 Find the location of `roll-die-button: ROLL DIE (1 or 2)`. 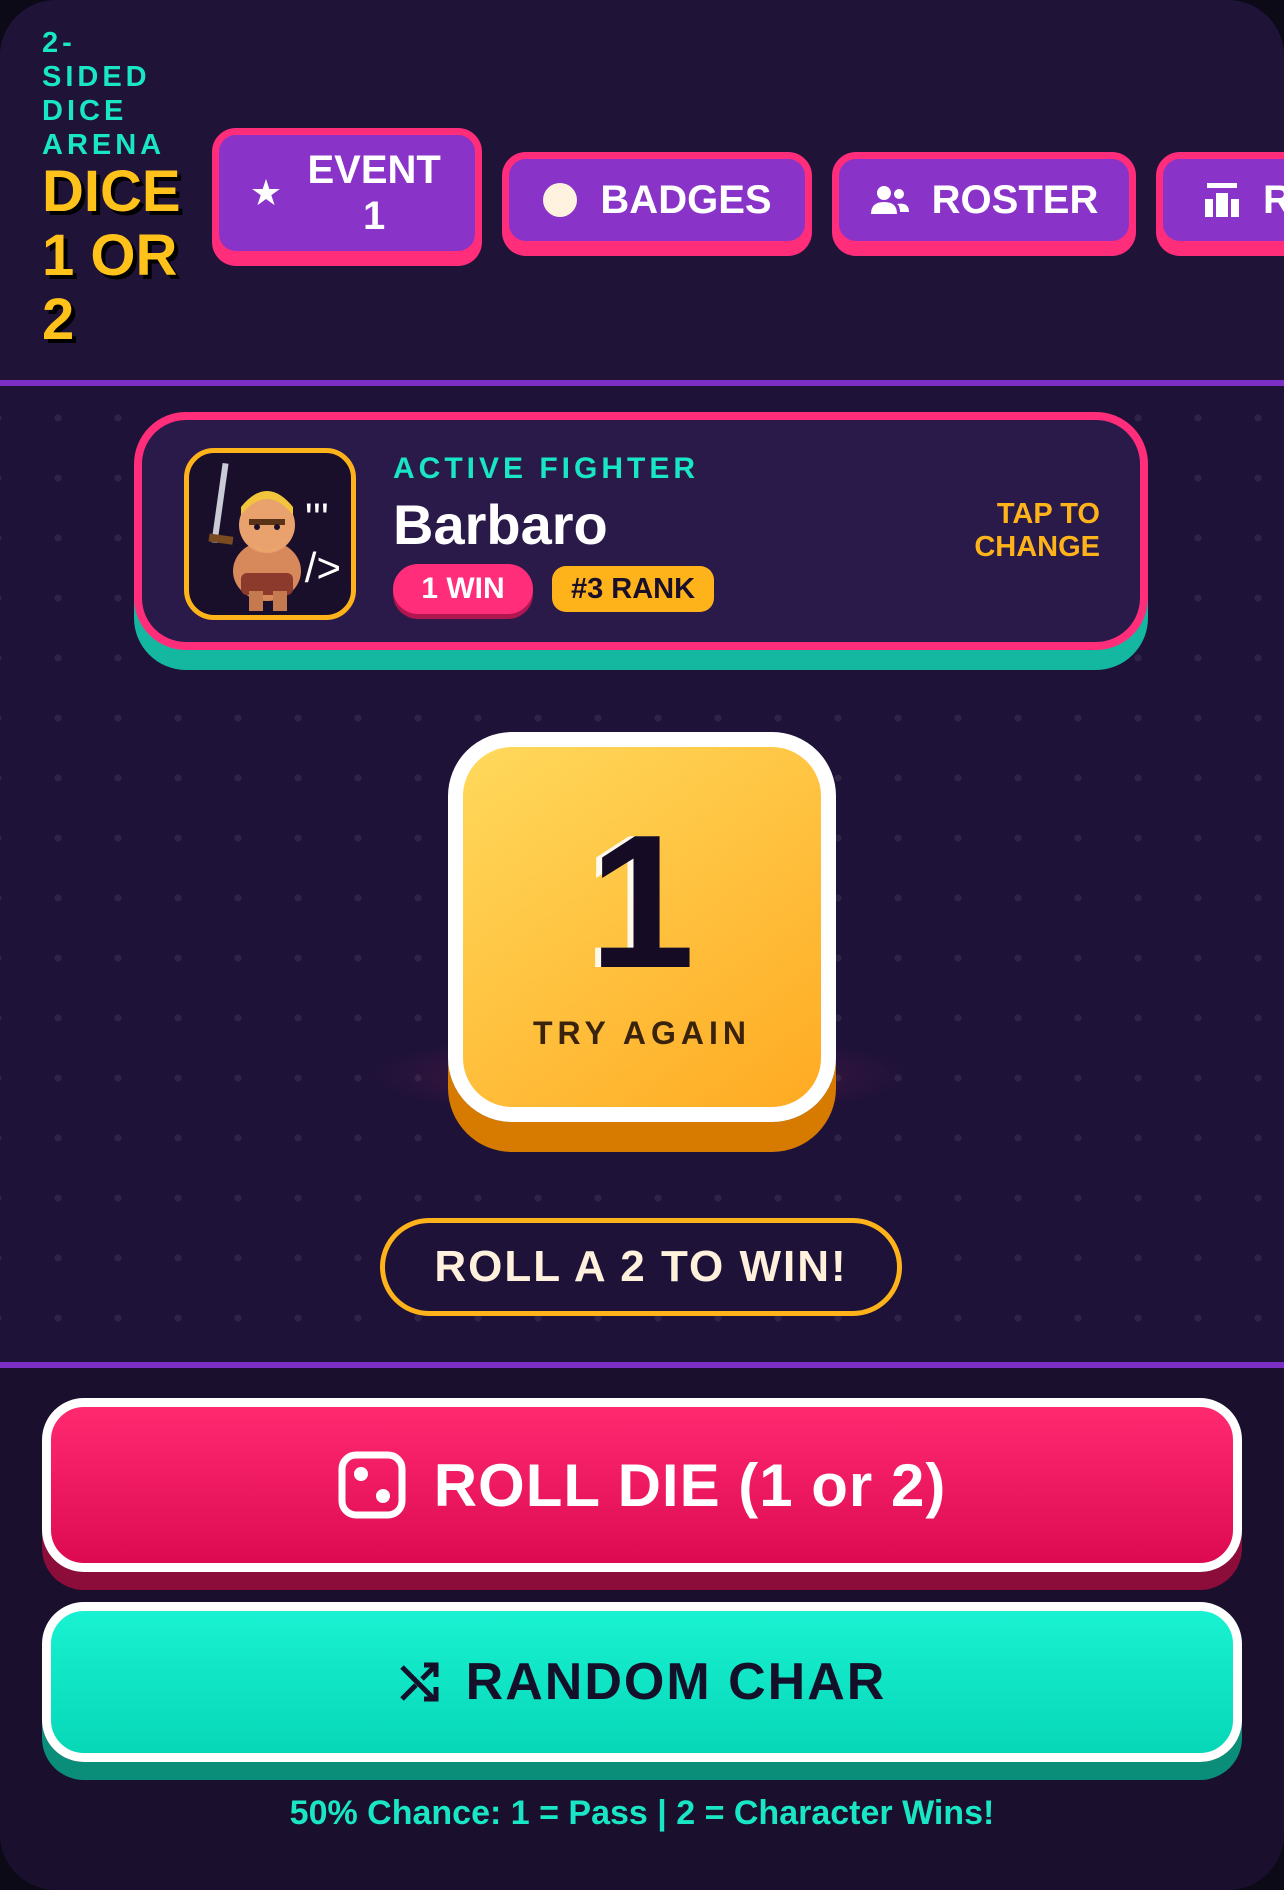

roll-die-button: ROLL DIE (1 or 2) is located at coordinates (642, 1485).